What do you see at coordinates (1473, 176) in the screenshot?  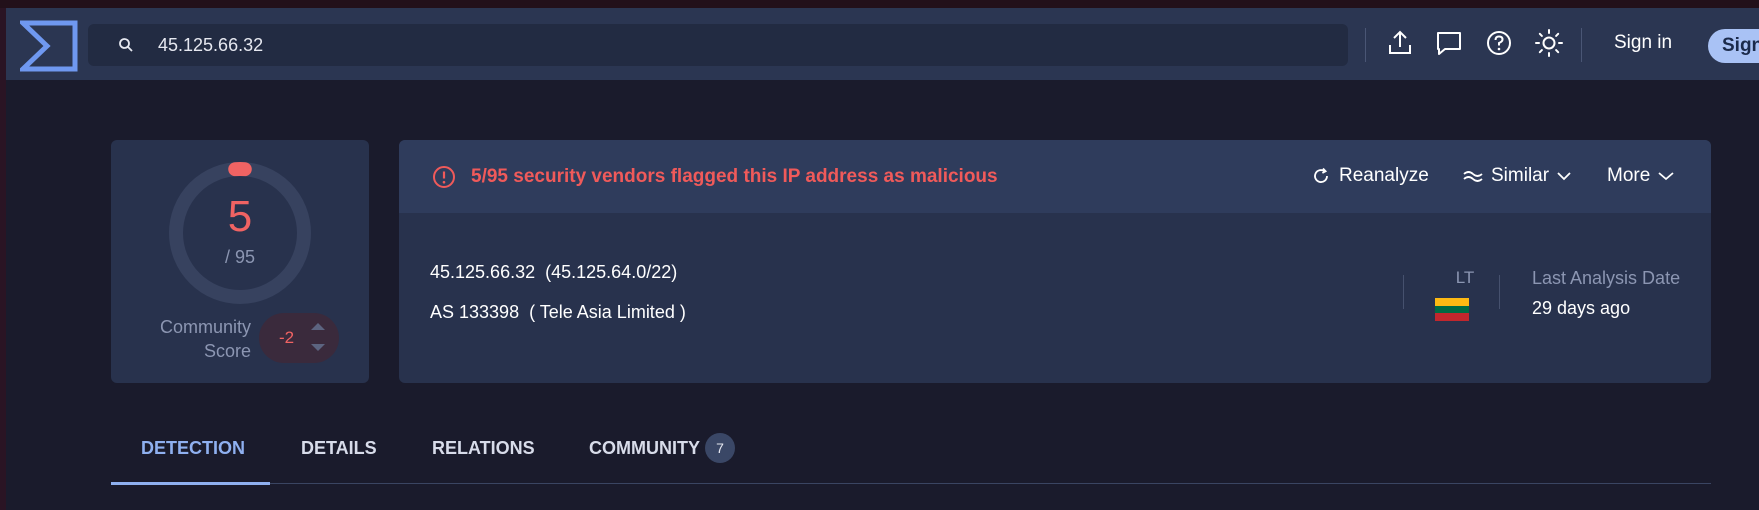 I see `similar-icon` at bounding box center [1473, 176].